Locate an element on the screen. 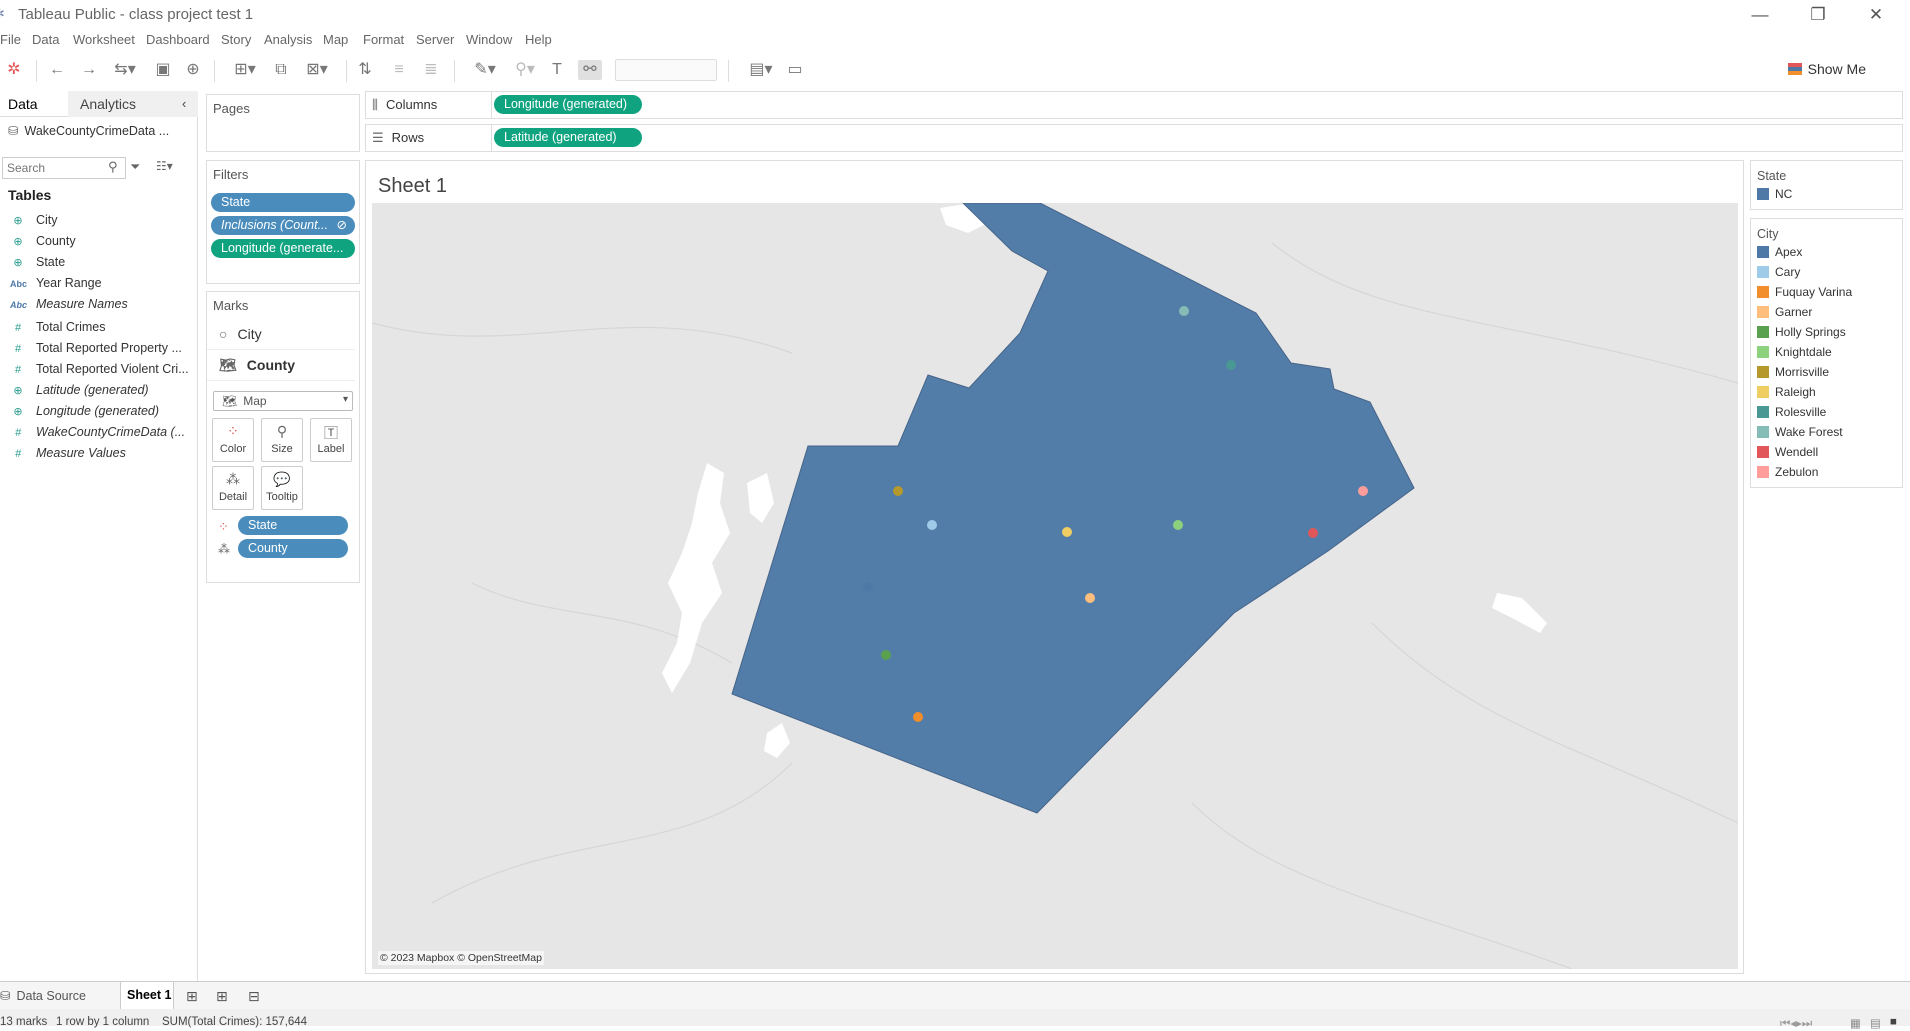 Image resolution: width=1910 pixels, height=1031 pixels. city-legend-item: Wake Forest is located at coordinates (1826, 435).